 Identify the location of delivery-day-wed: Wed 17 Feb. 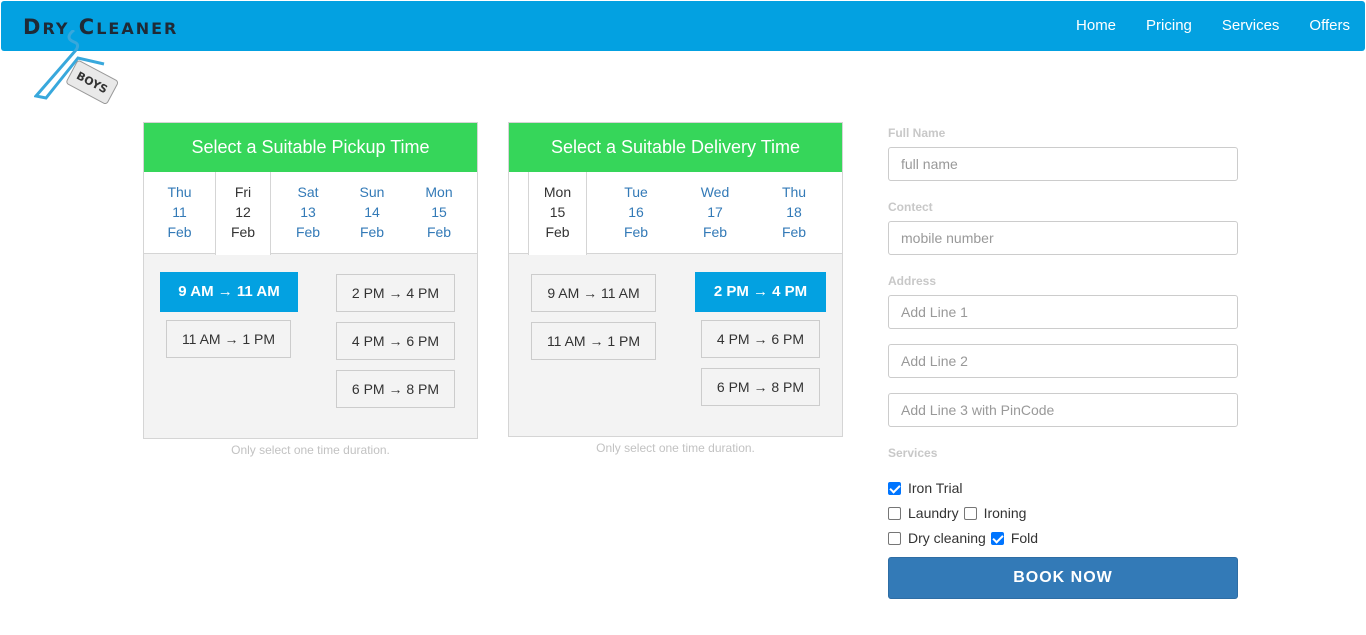
(715, 213).